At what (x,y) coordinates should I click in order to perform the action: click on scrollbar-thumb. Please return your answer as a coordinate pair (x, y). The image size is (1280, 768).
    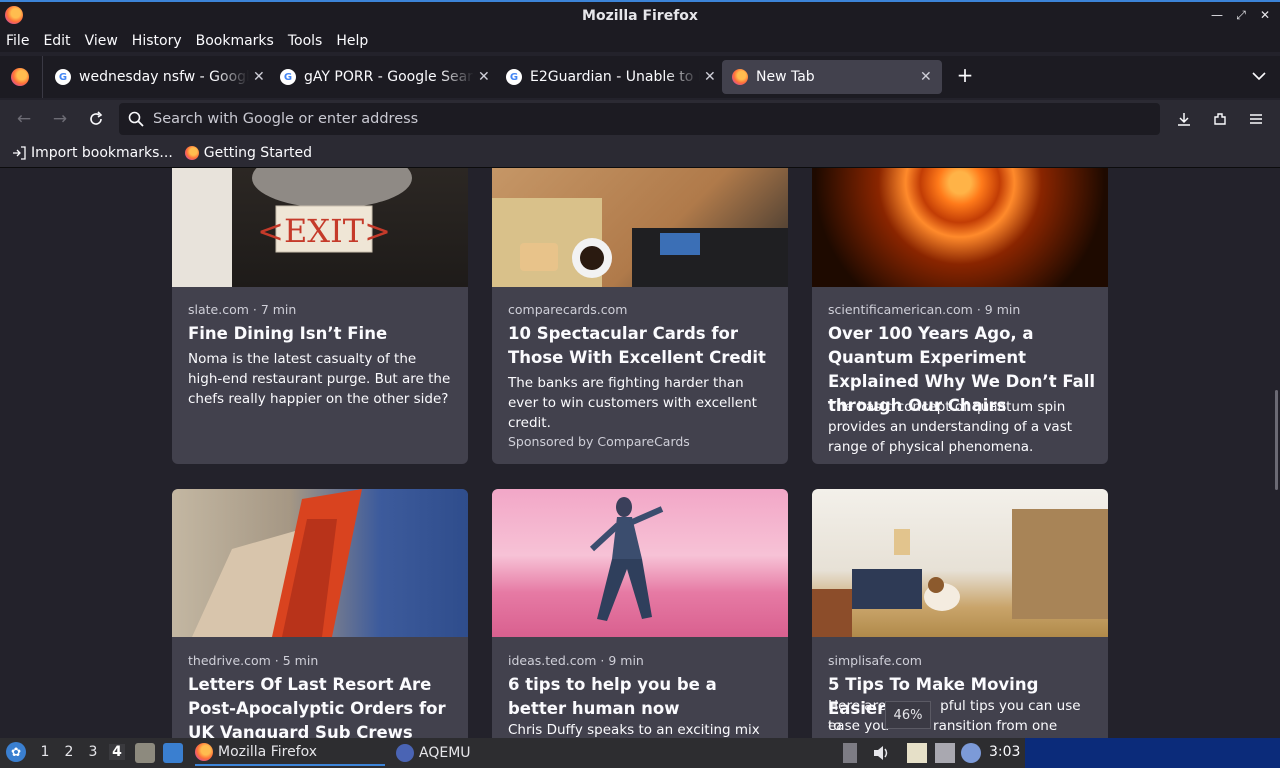
    Looking at the image, I should click on (1276, 440).